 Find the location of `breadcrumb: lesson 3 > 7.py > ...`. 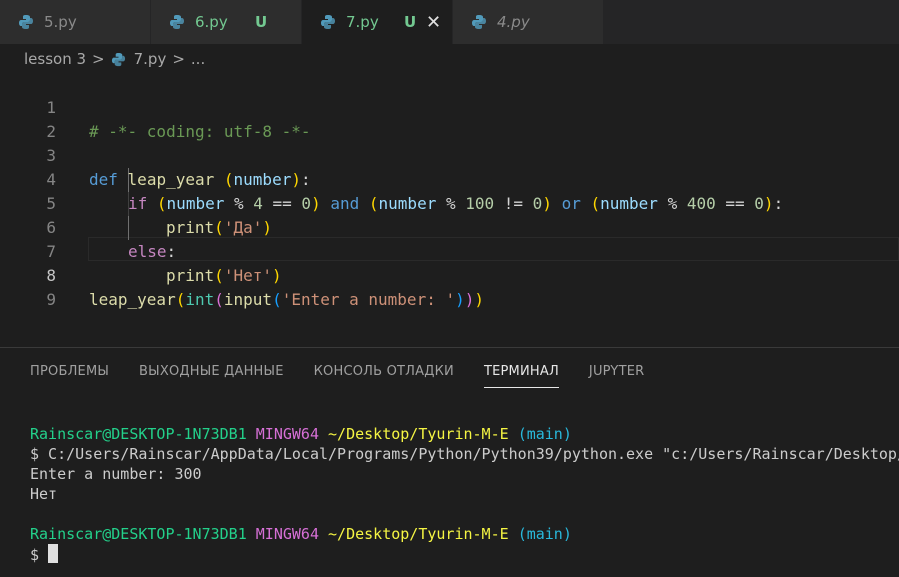

breadcrumb: lesson 3 > 7.py > ... is located at coordinates (117, 59).